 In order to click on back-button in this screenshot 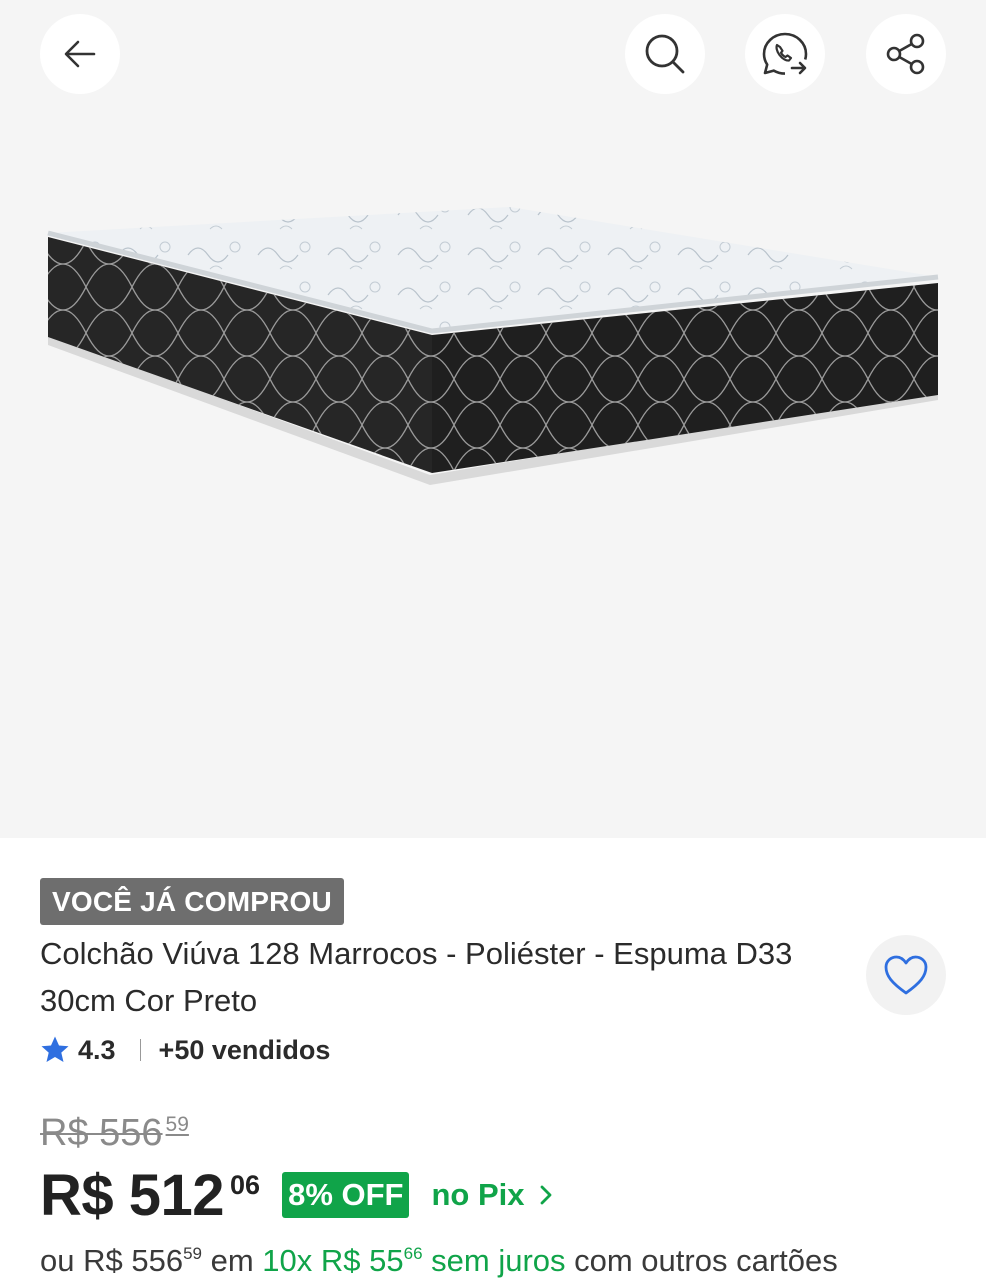, I will do `click(80, 54)`.